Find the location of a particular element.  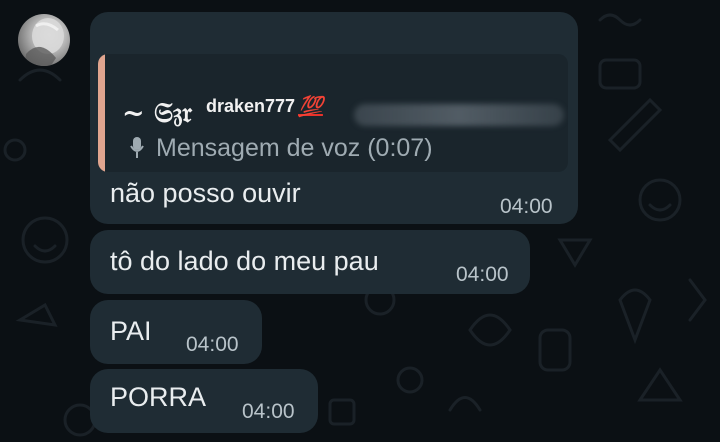

hundred-points-emoji: 💯 is located at coordinates (310, 107).